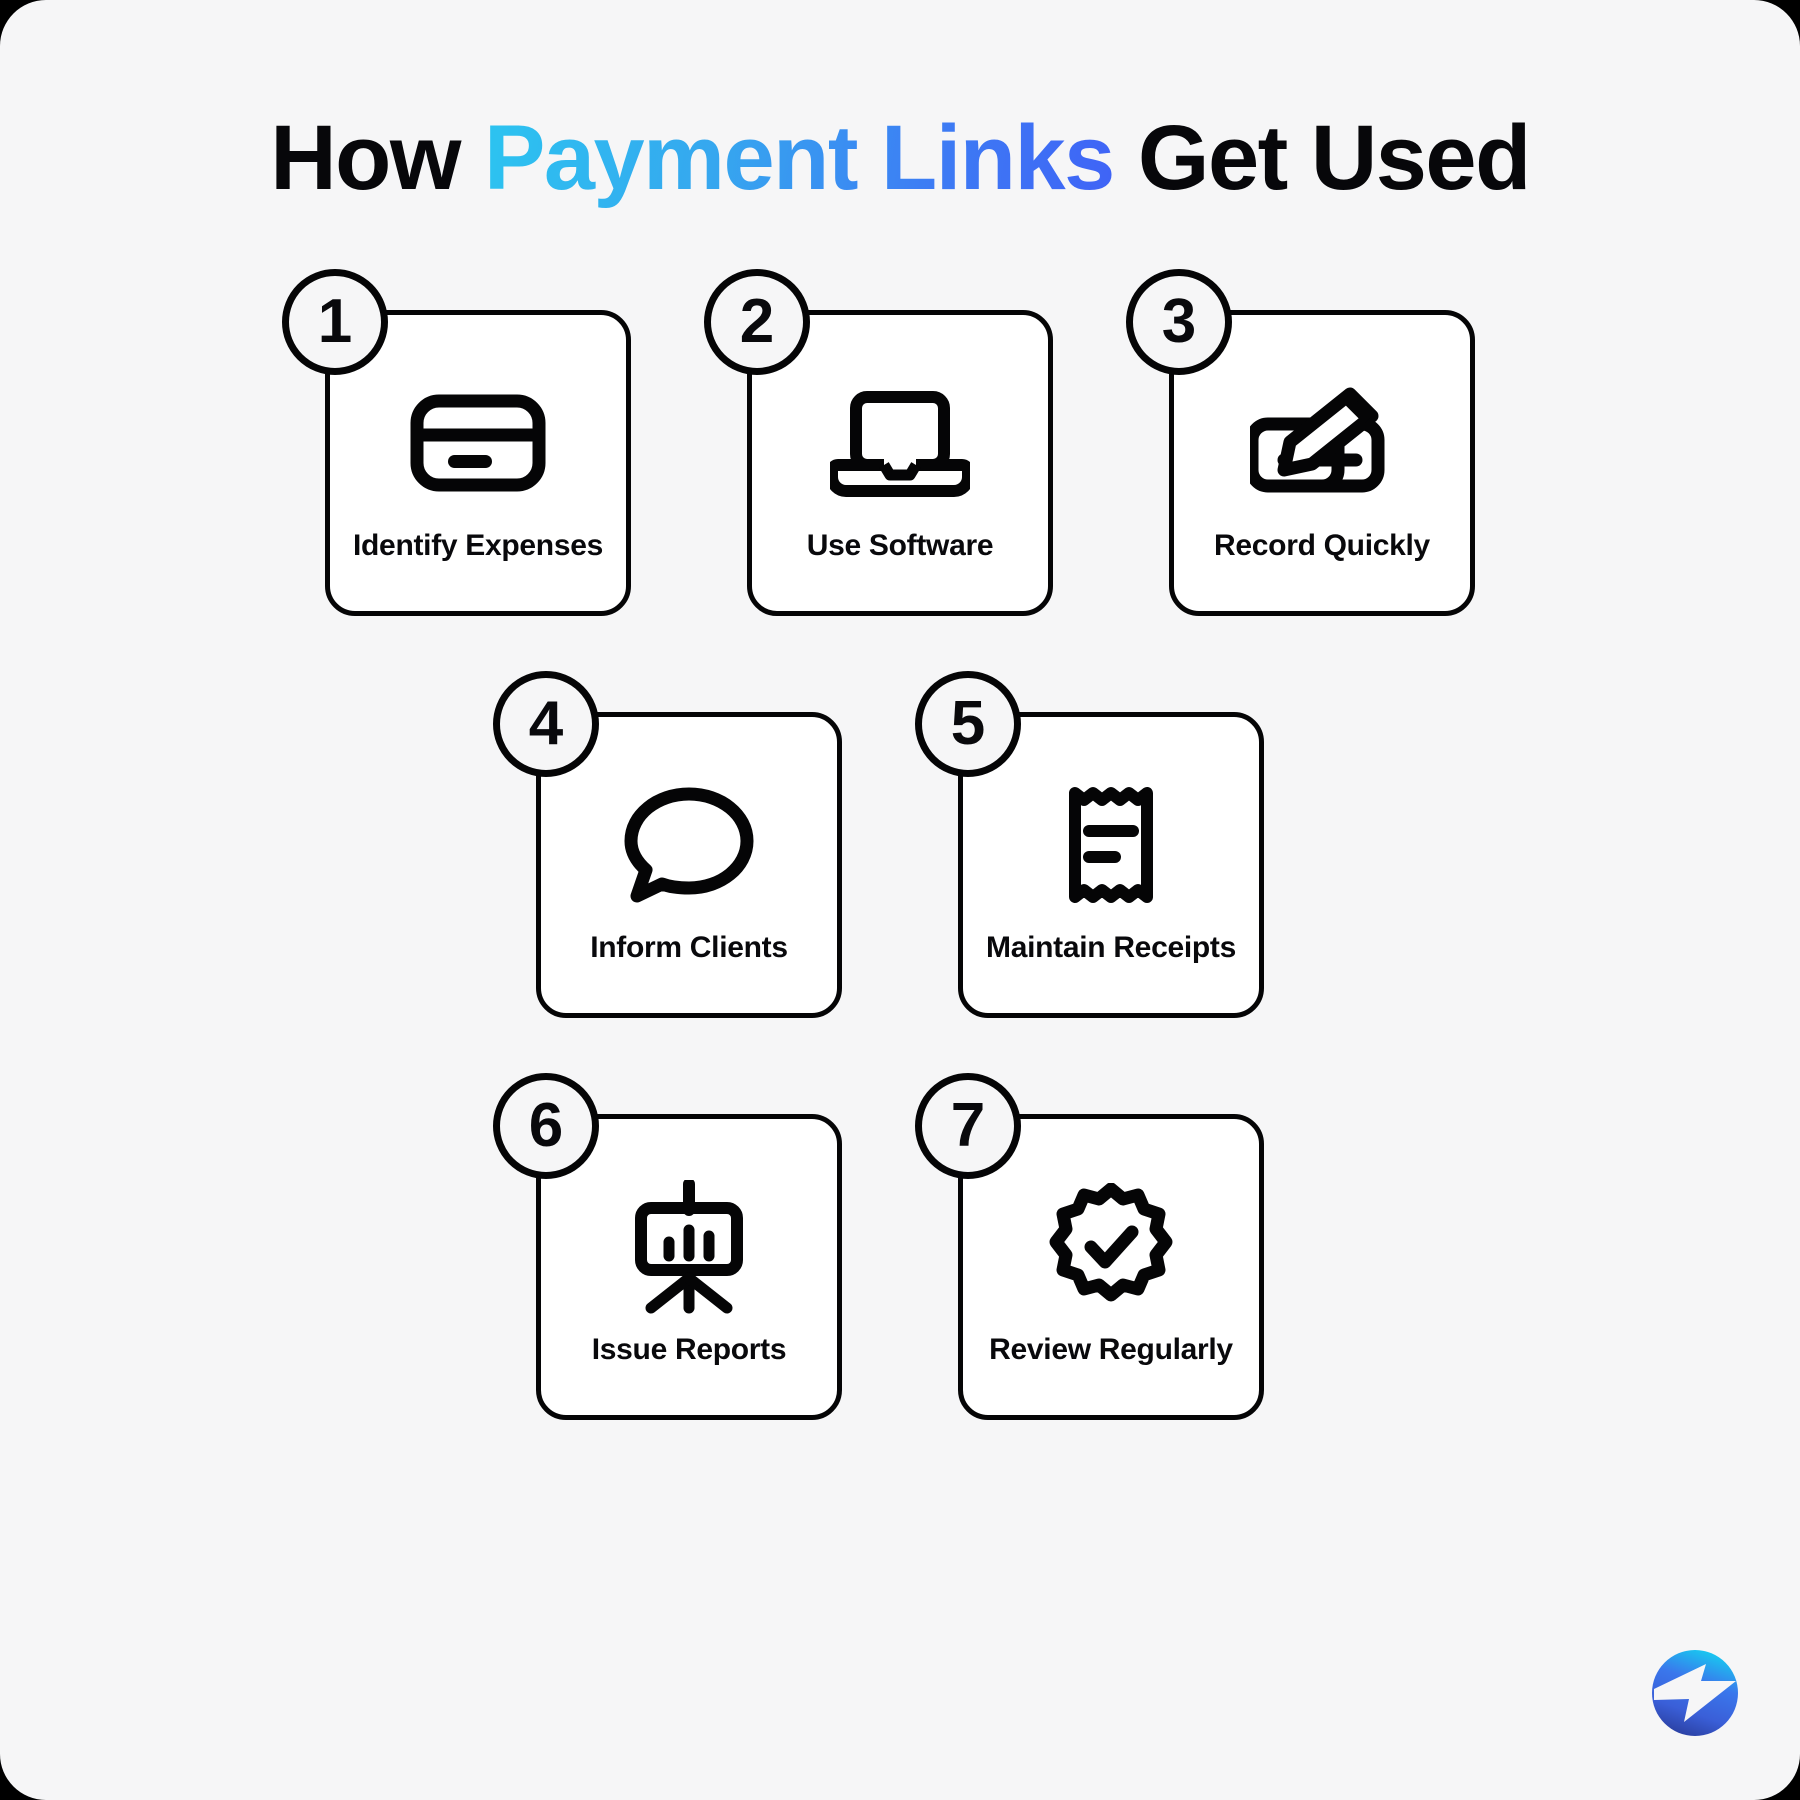 This screenshot has width=1800, height=1800. I want to click on laptop-icon, so click(900, 443).